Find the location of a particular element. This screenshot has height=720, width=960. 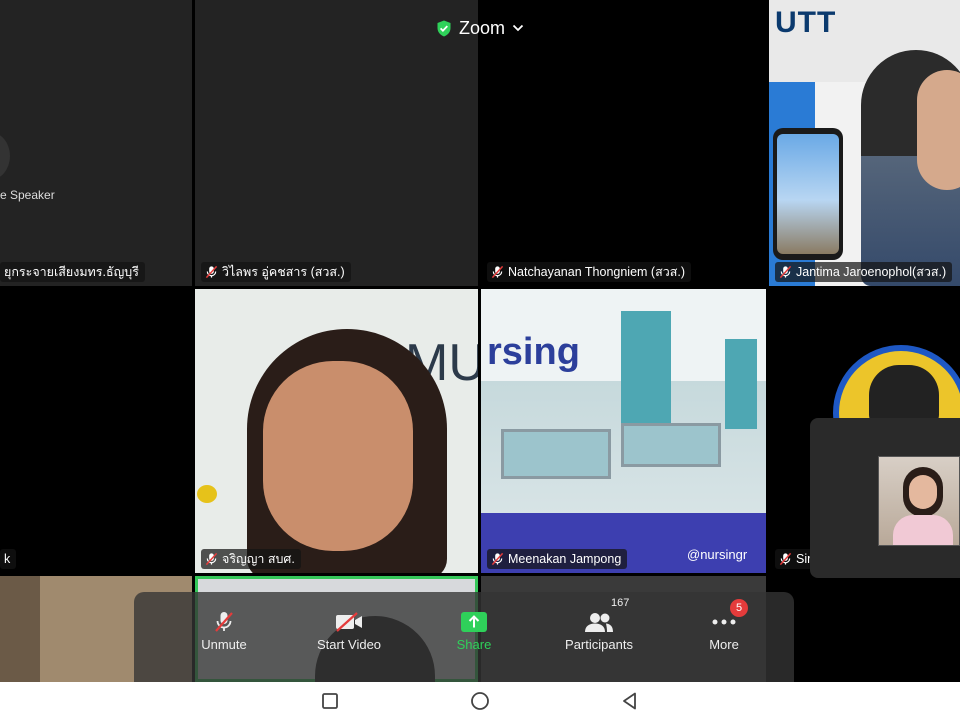

shield-check-icon is located at coordinates (444, 28).